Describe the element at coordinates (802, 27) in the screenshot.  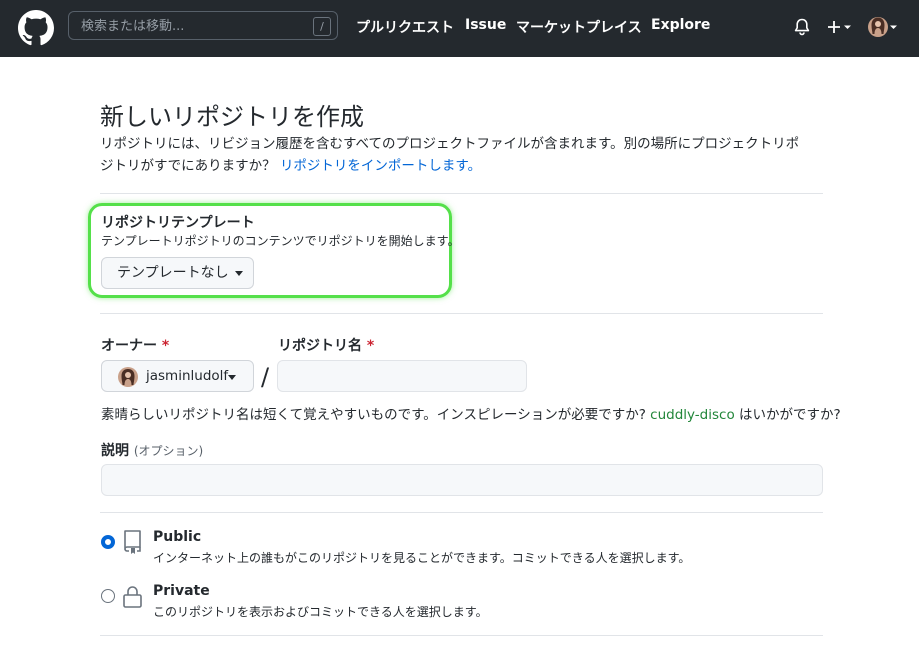
I see `notification-bell-icon` at that location.